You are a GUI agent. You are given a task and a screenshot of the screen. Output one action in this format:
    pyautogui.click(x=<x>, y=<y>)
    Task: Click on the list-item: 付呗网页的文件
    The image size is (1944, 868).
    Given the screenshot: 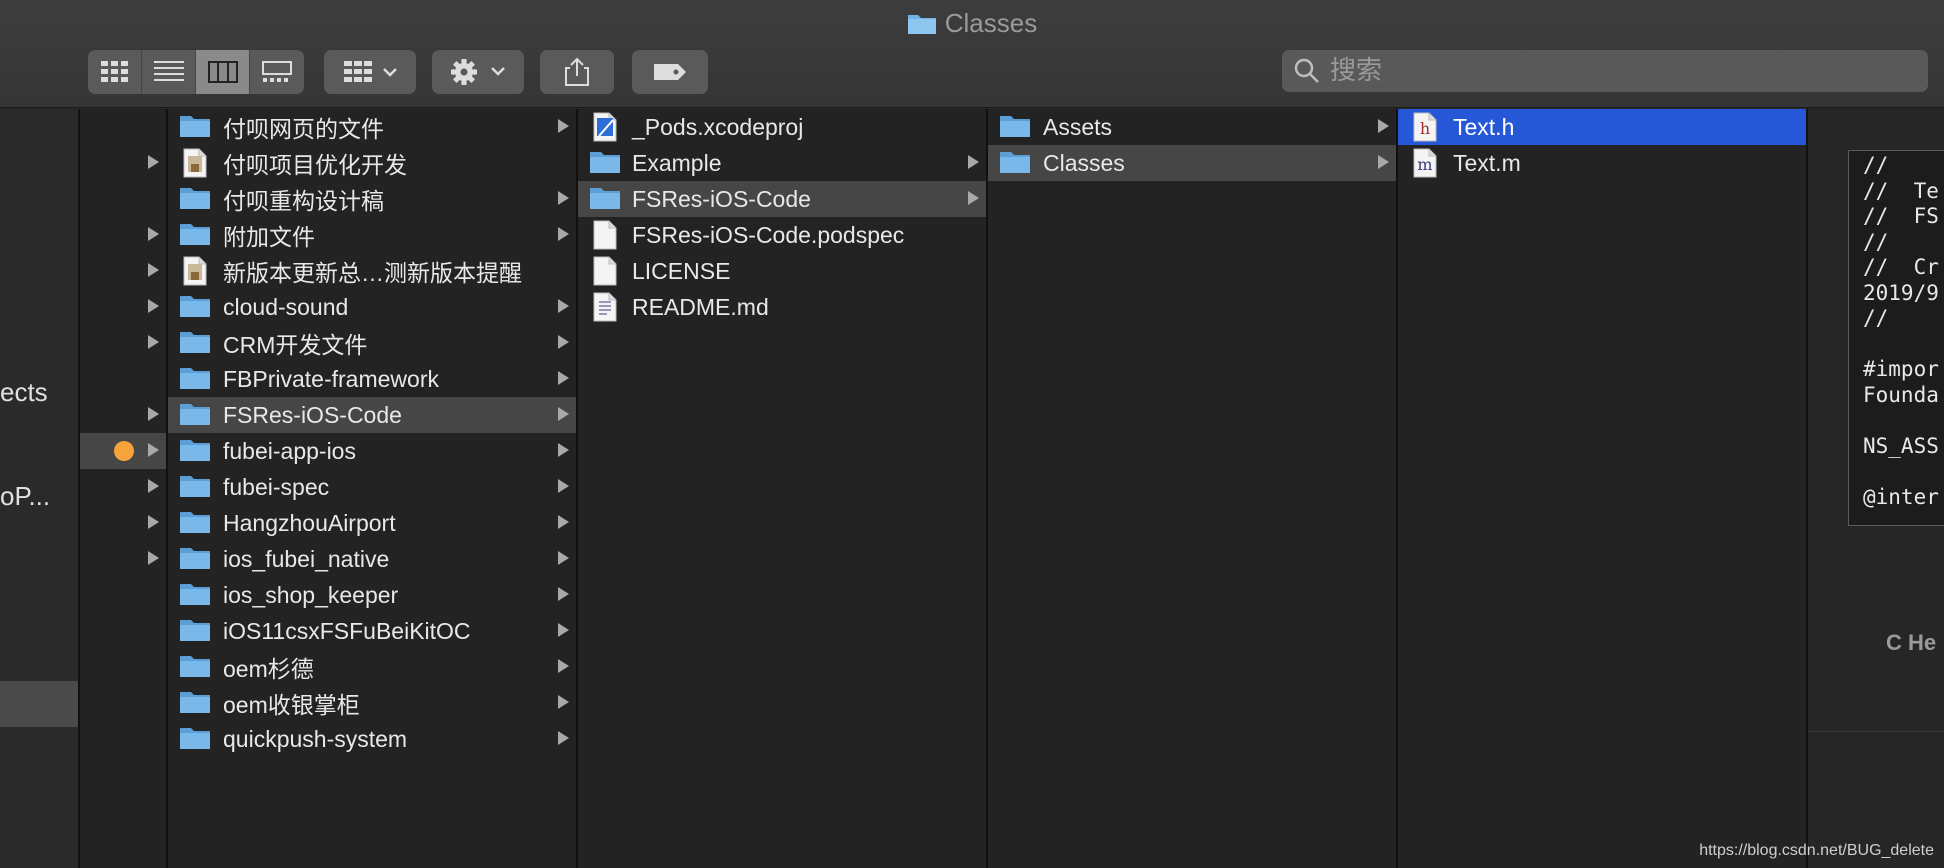 What is the action you would take?
    pyautogui.click(x=372, y=127)
    